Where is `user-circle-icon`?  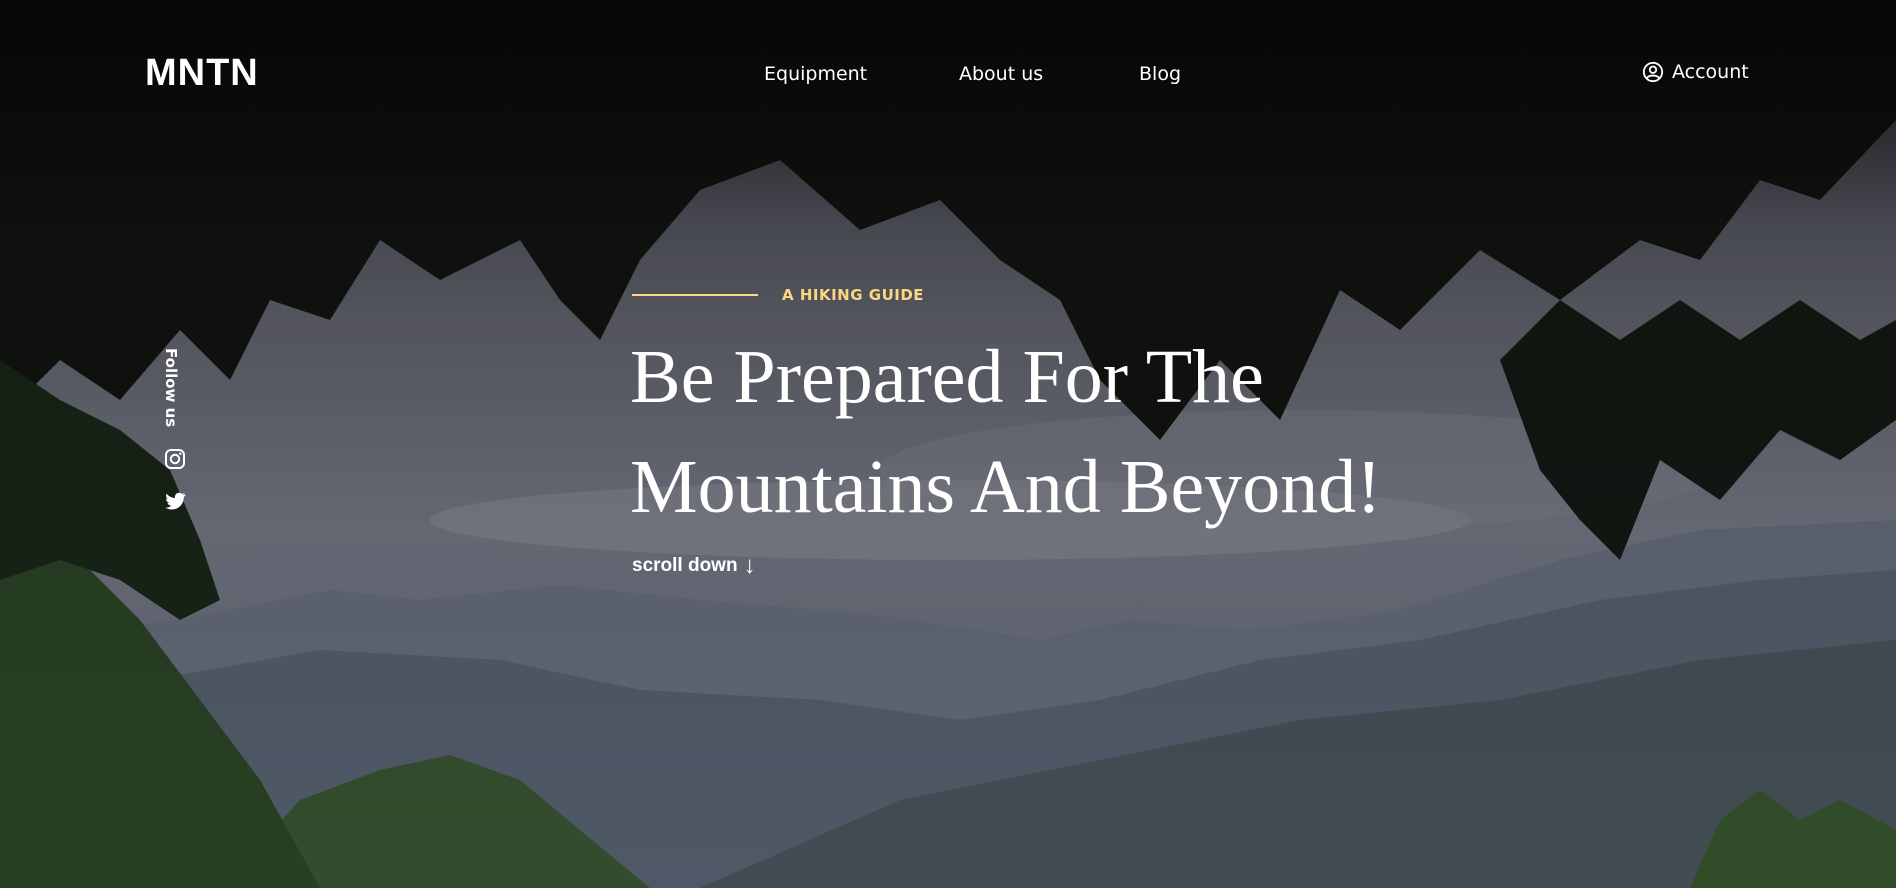
user-circle-icon is located at coordinates (1653, 72).